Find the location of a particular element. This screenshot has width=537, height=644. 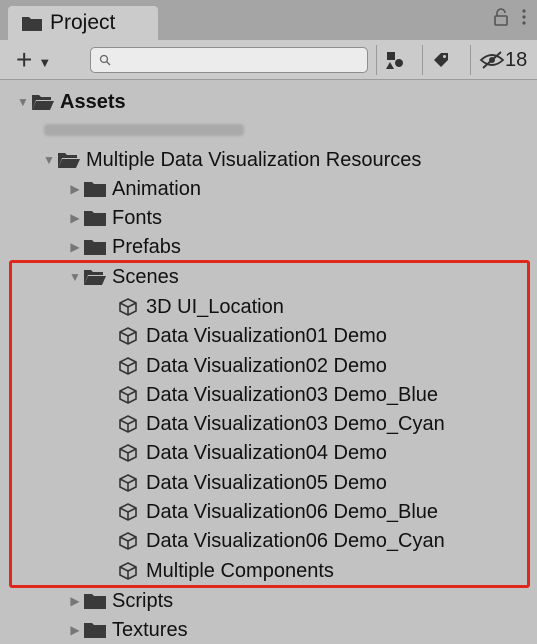

tab-project: Project is located at coordinates (83, 23).